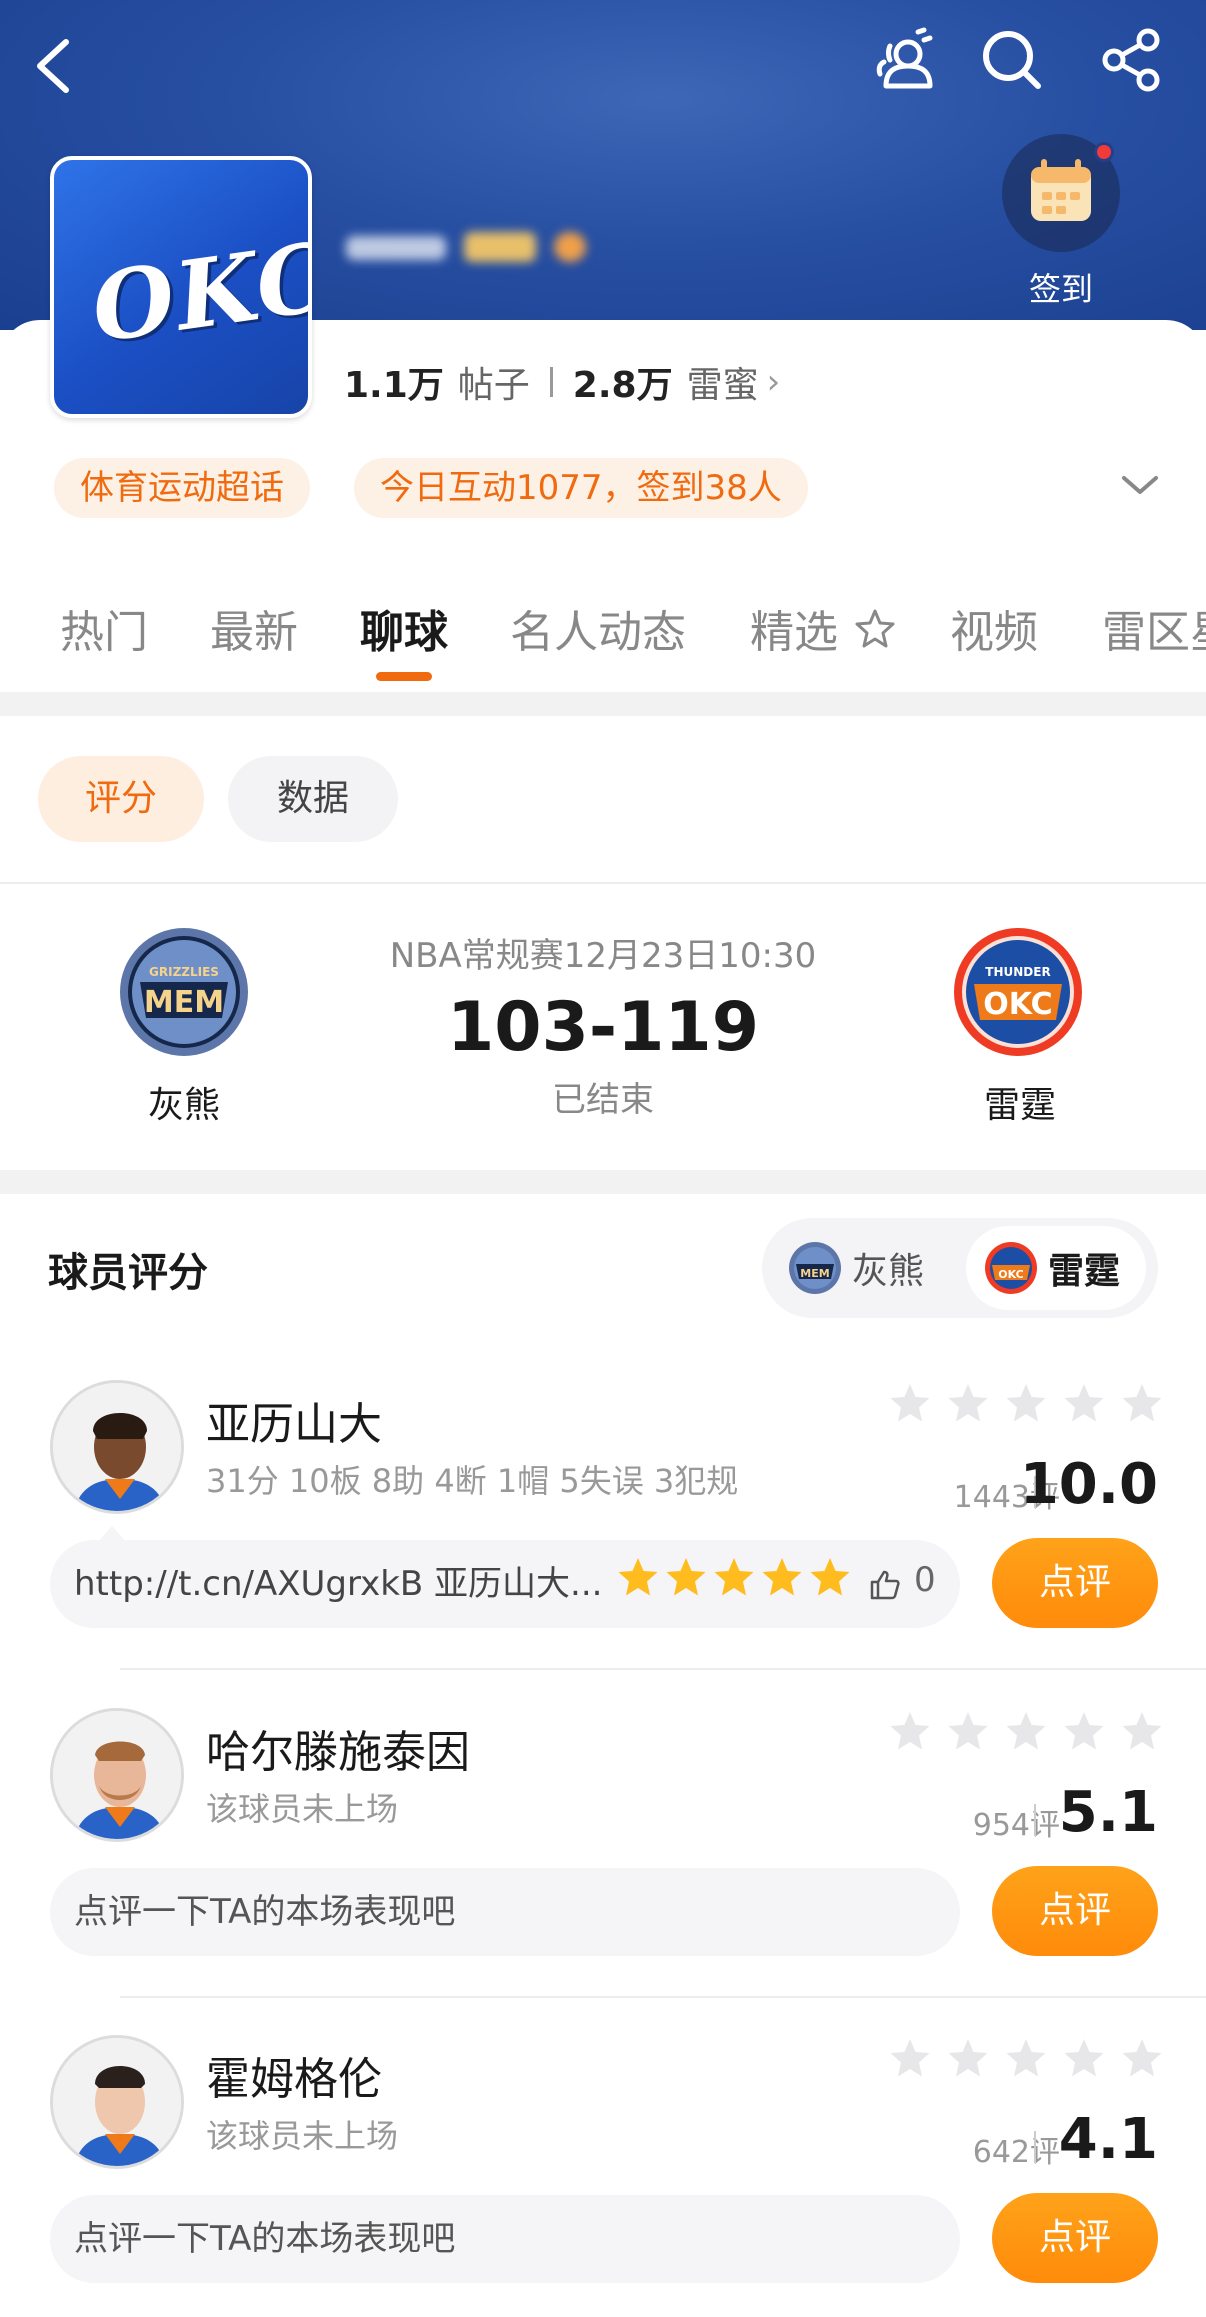 This screenshot has height=2317, width=1206. I want to click on chevron-right-icon: ›, so click(773, 382).